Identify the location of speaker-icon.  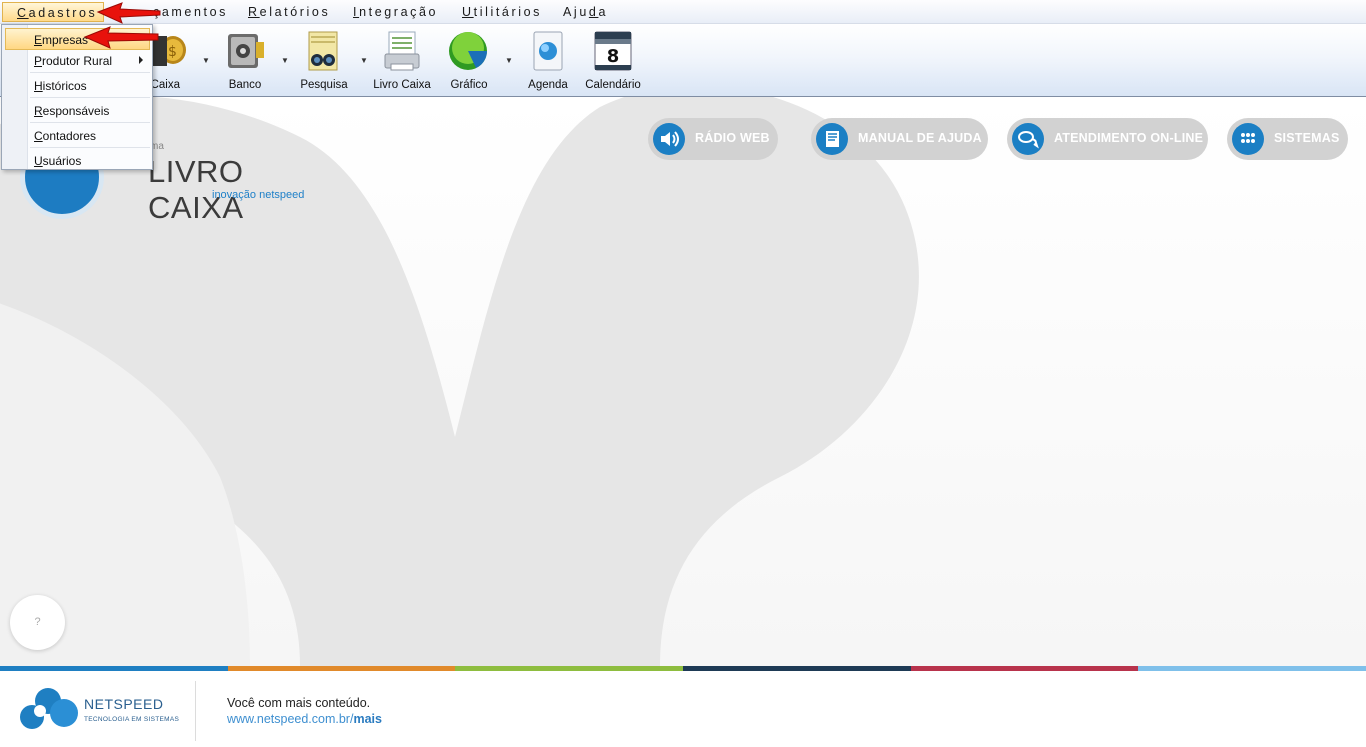
(669, 139).